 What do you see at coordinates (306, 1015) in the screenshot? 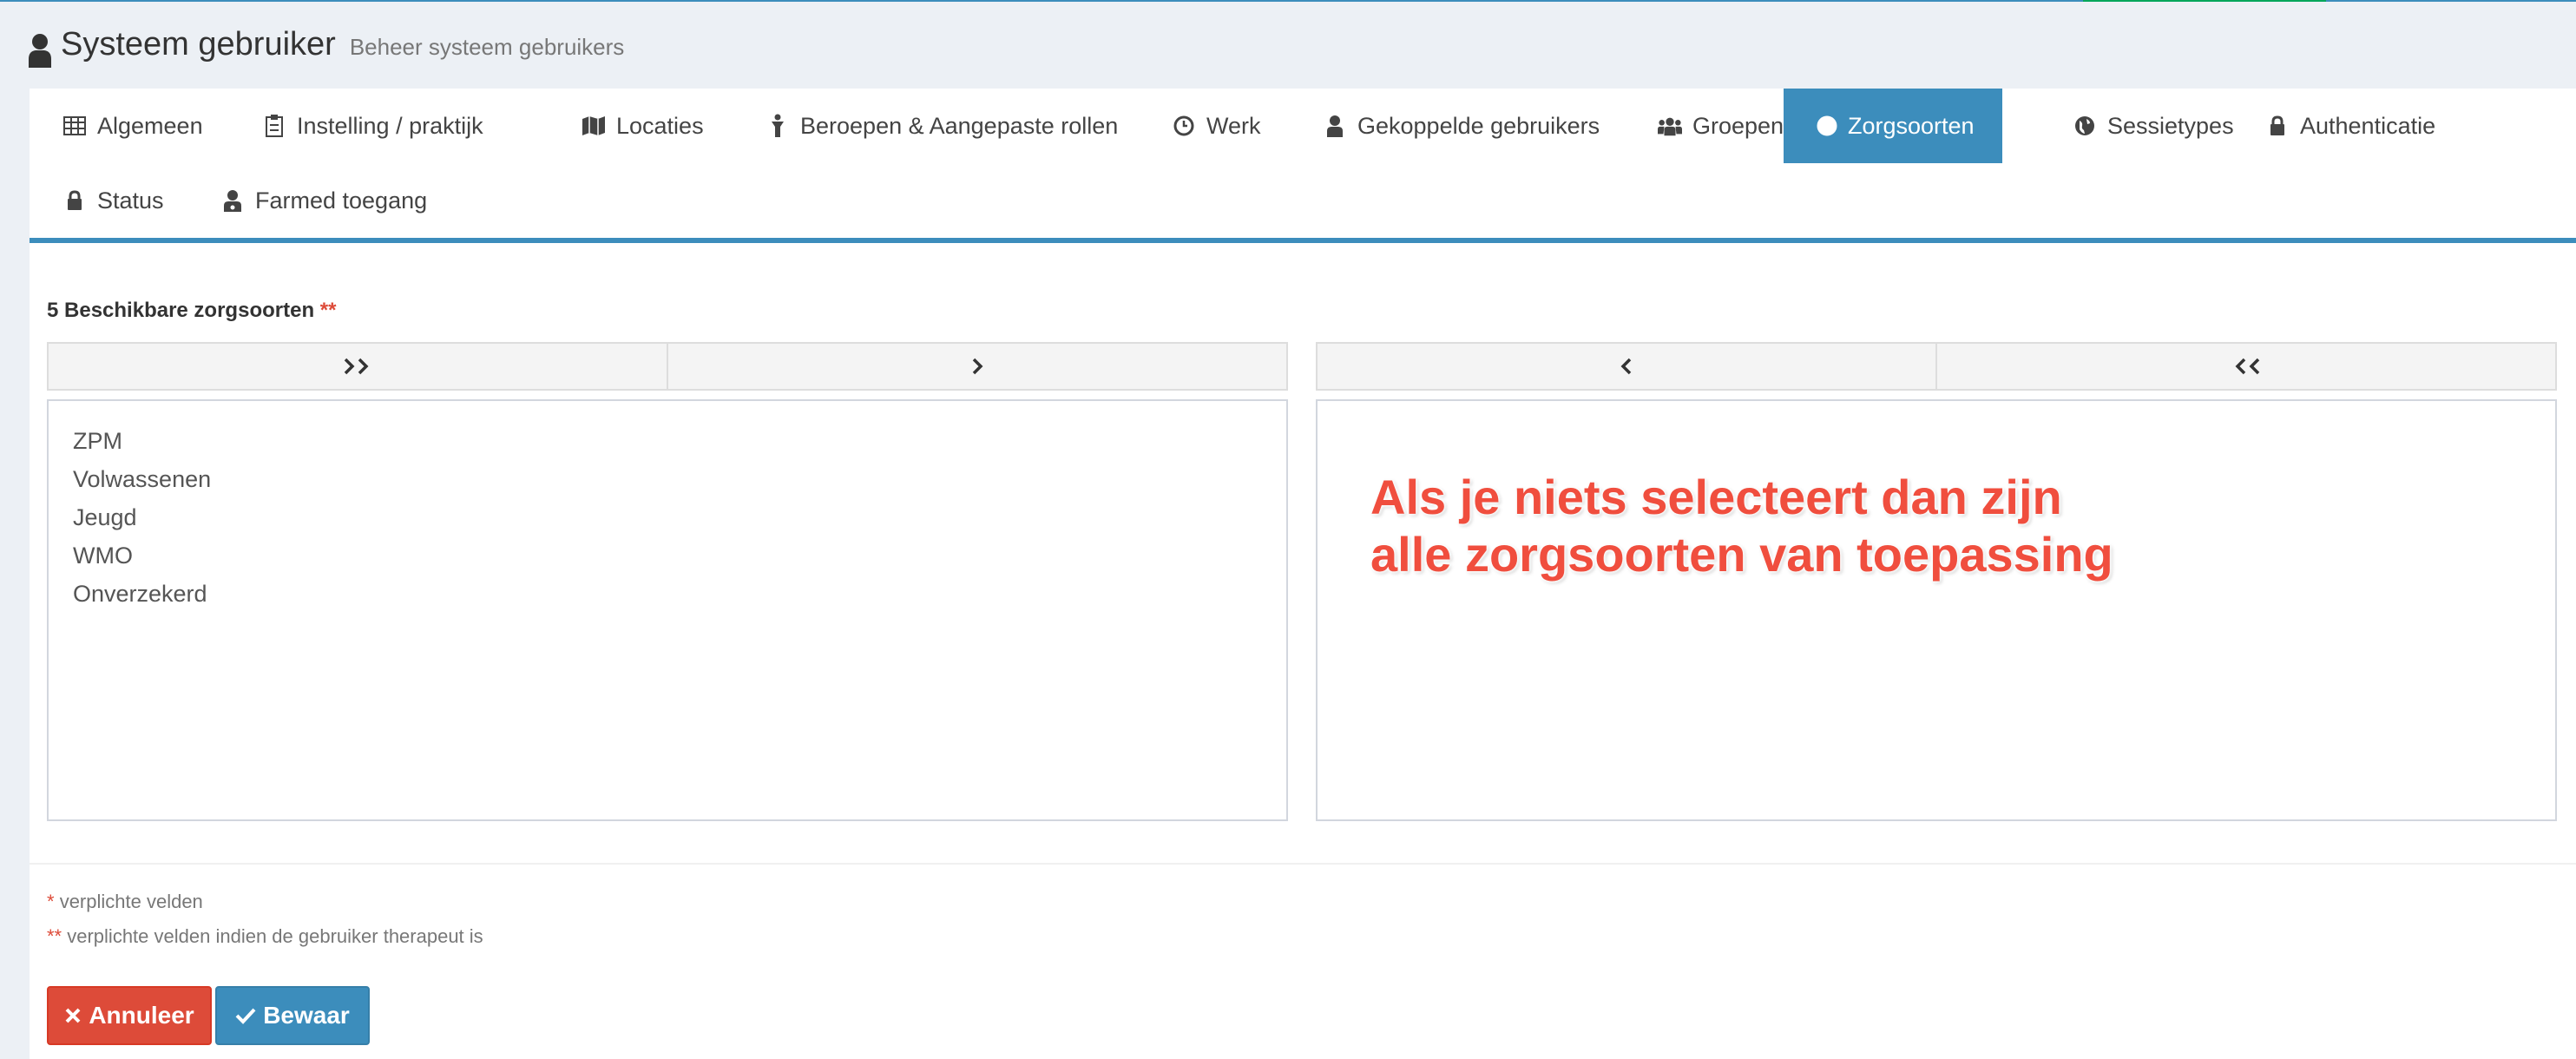
I see `save-button-label: Bewaar` at bounding box center [306, 1015].